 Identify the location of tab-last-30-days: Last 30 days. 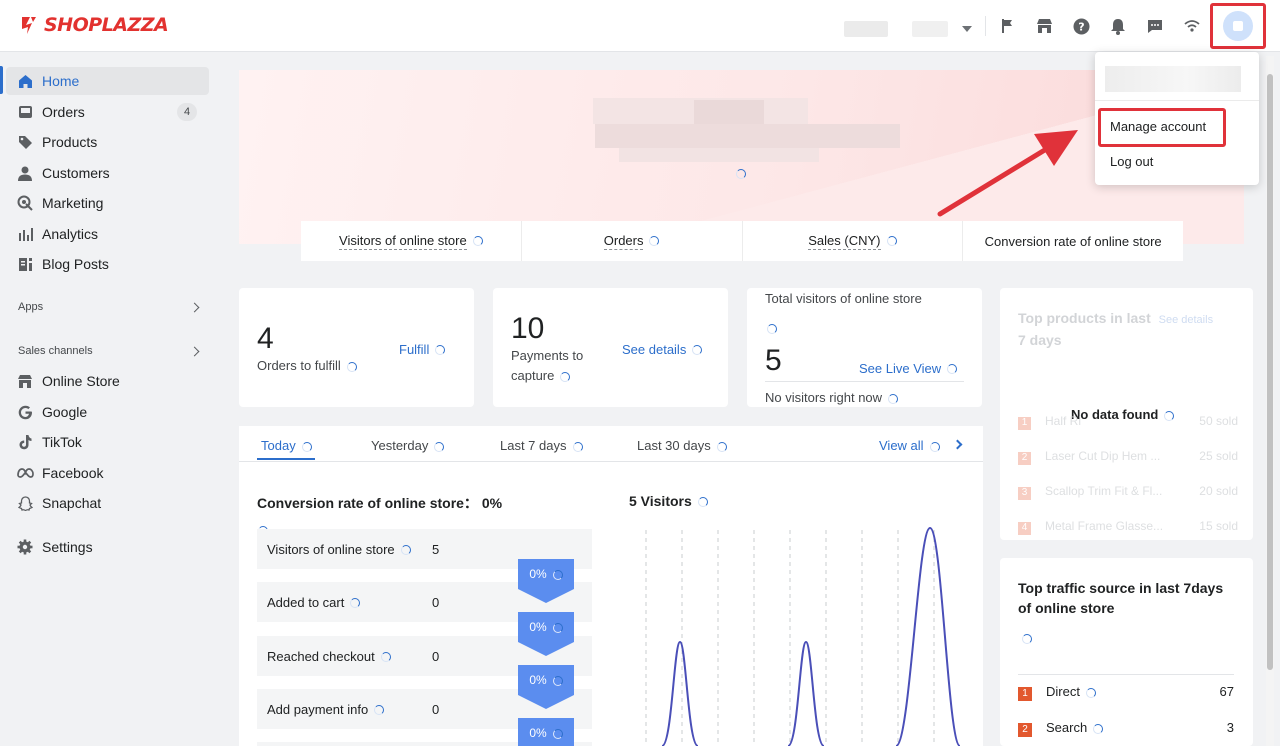
(682, 445).